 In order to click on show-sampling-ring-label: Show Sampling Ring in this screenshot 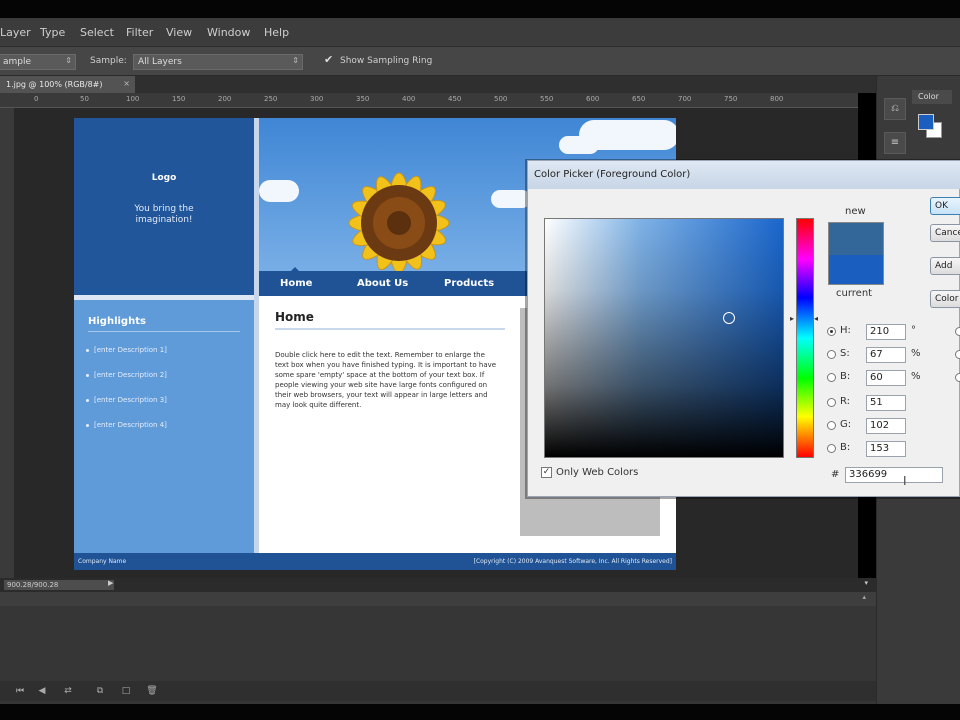, I will do `click(386, 61)`.